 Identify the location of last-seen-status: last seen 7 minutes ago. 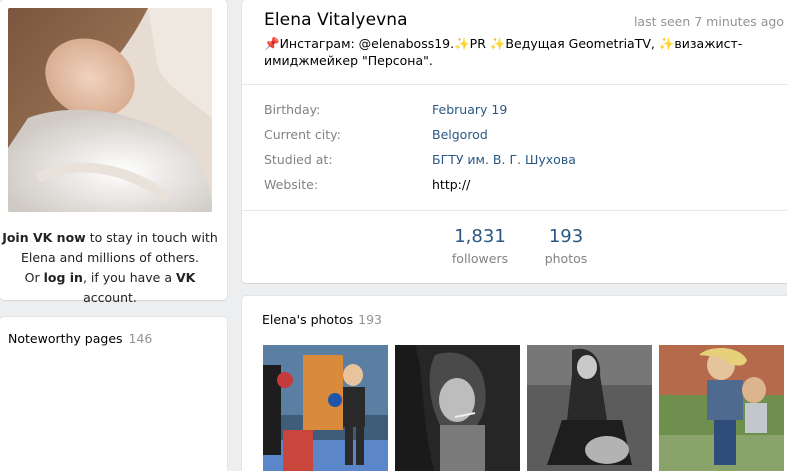
(708, 21).